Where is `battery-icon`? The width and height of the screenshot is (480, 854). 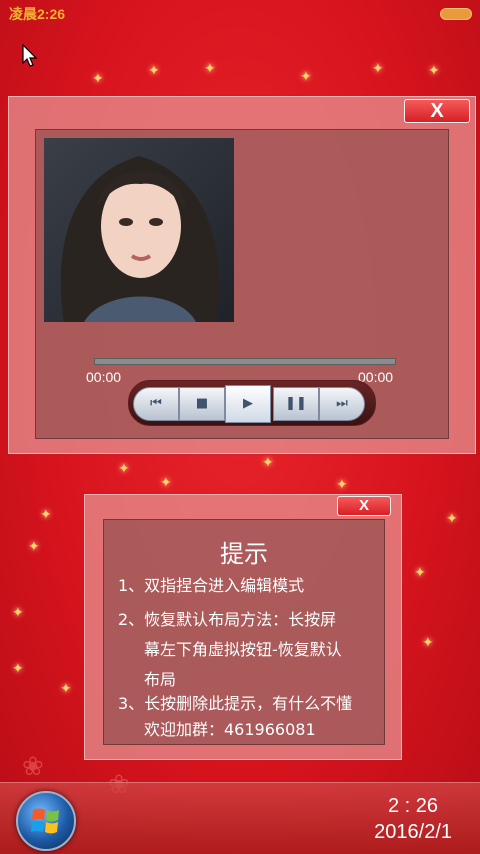 battery-icon is located at coordinates (456, 14).